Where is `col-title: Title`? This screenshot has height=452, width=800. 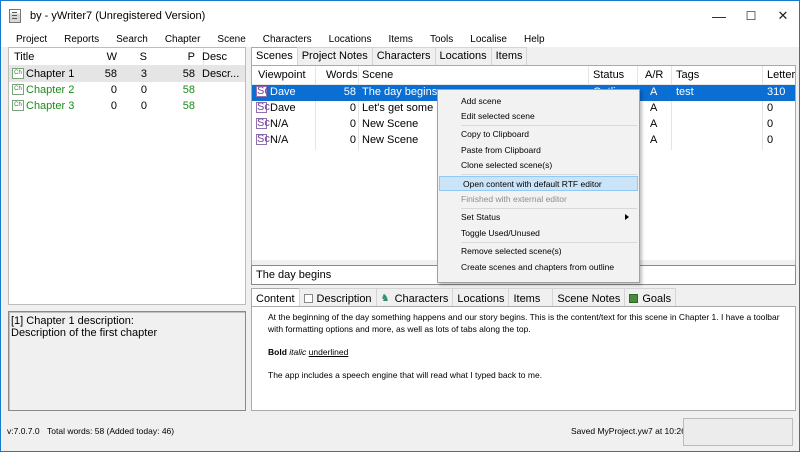 col-title: Title is located at coordinates (24, 57).